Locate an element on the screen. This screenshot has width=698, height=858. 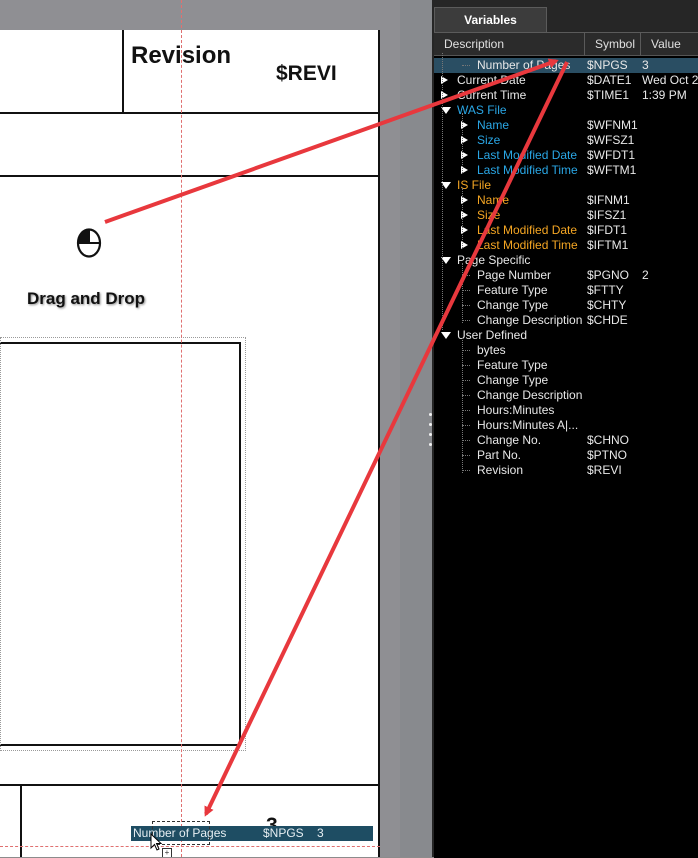
variable-symbol: $PTNO is located at coordinates (607, 455).